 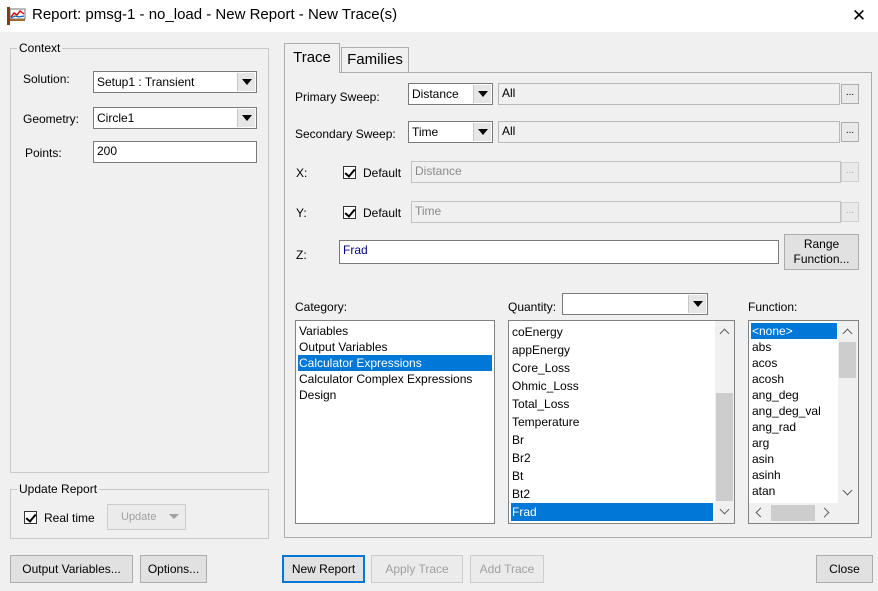 What do you see at coordinates (793, 513) in the screenshot?
I see `function-hscroll-thumb` at bounding box center [793, 513].